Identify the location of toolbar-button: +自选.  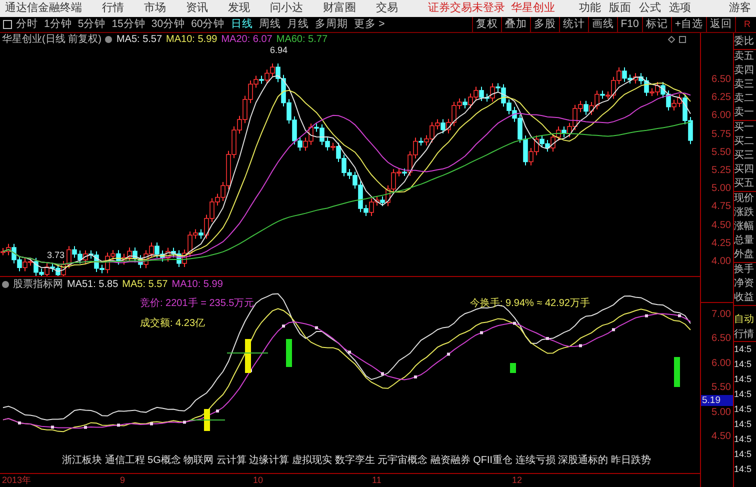
(688, 24).